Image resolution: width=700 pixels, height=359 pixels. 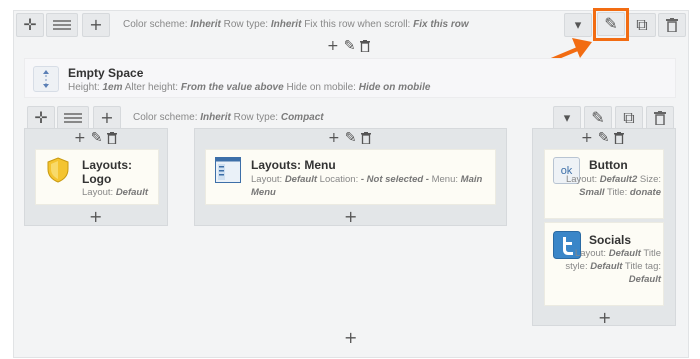 I want to click on height-value: 1em, so click(x=112, y=87).